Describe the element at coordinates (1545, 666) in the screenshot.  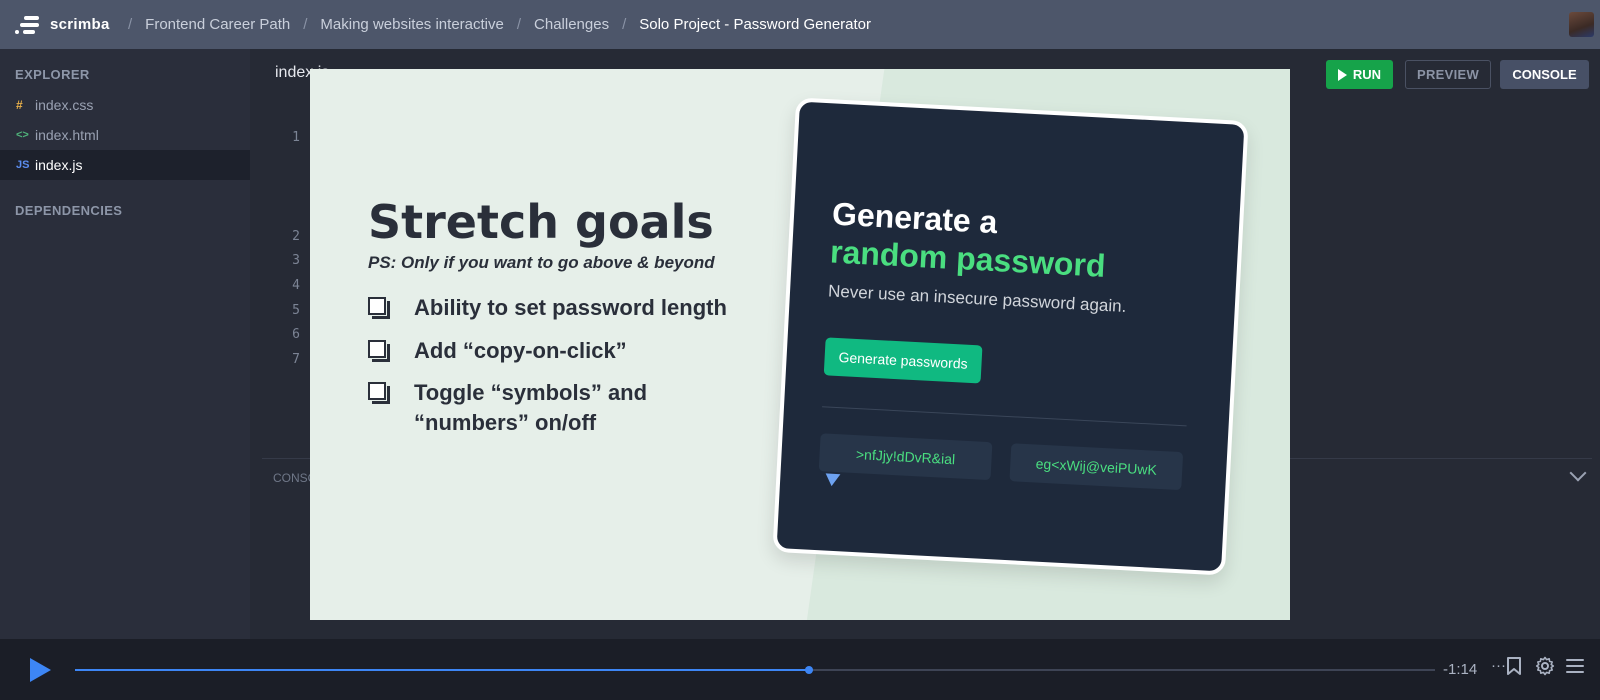
I see `gear-icon` at that location.